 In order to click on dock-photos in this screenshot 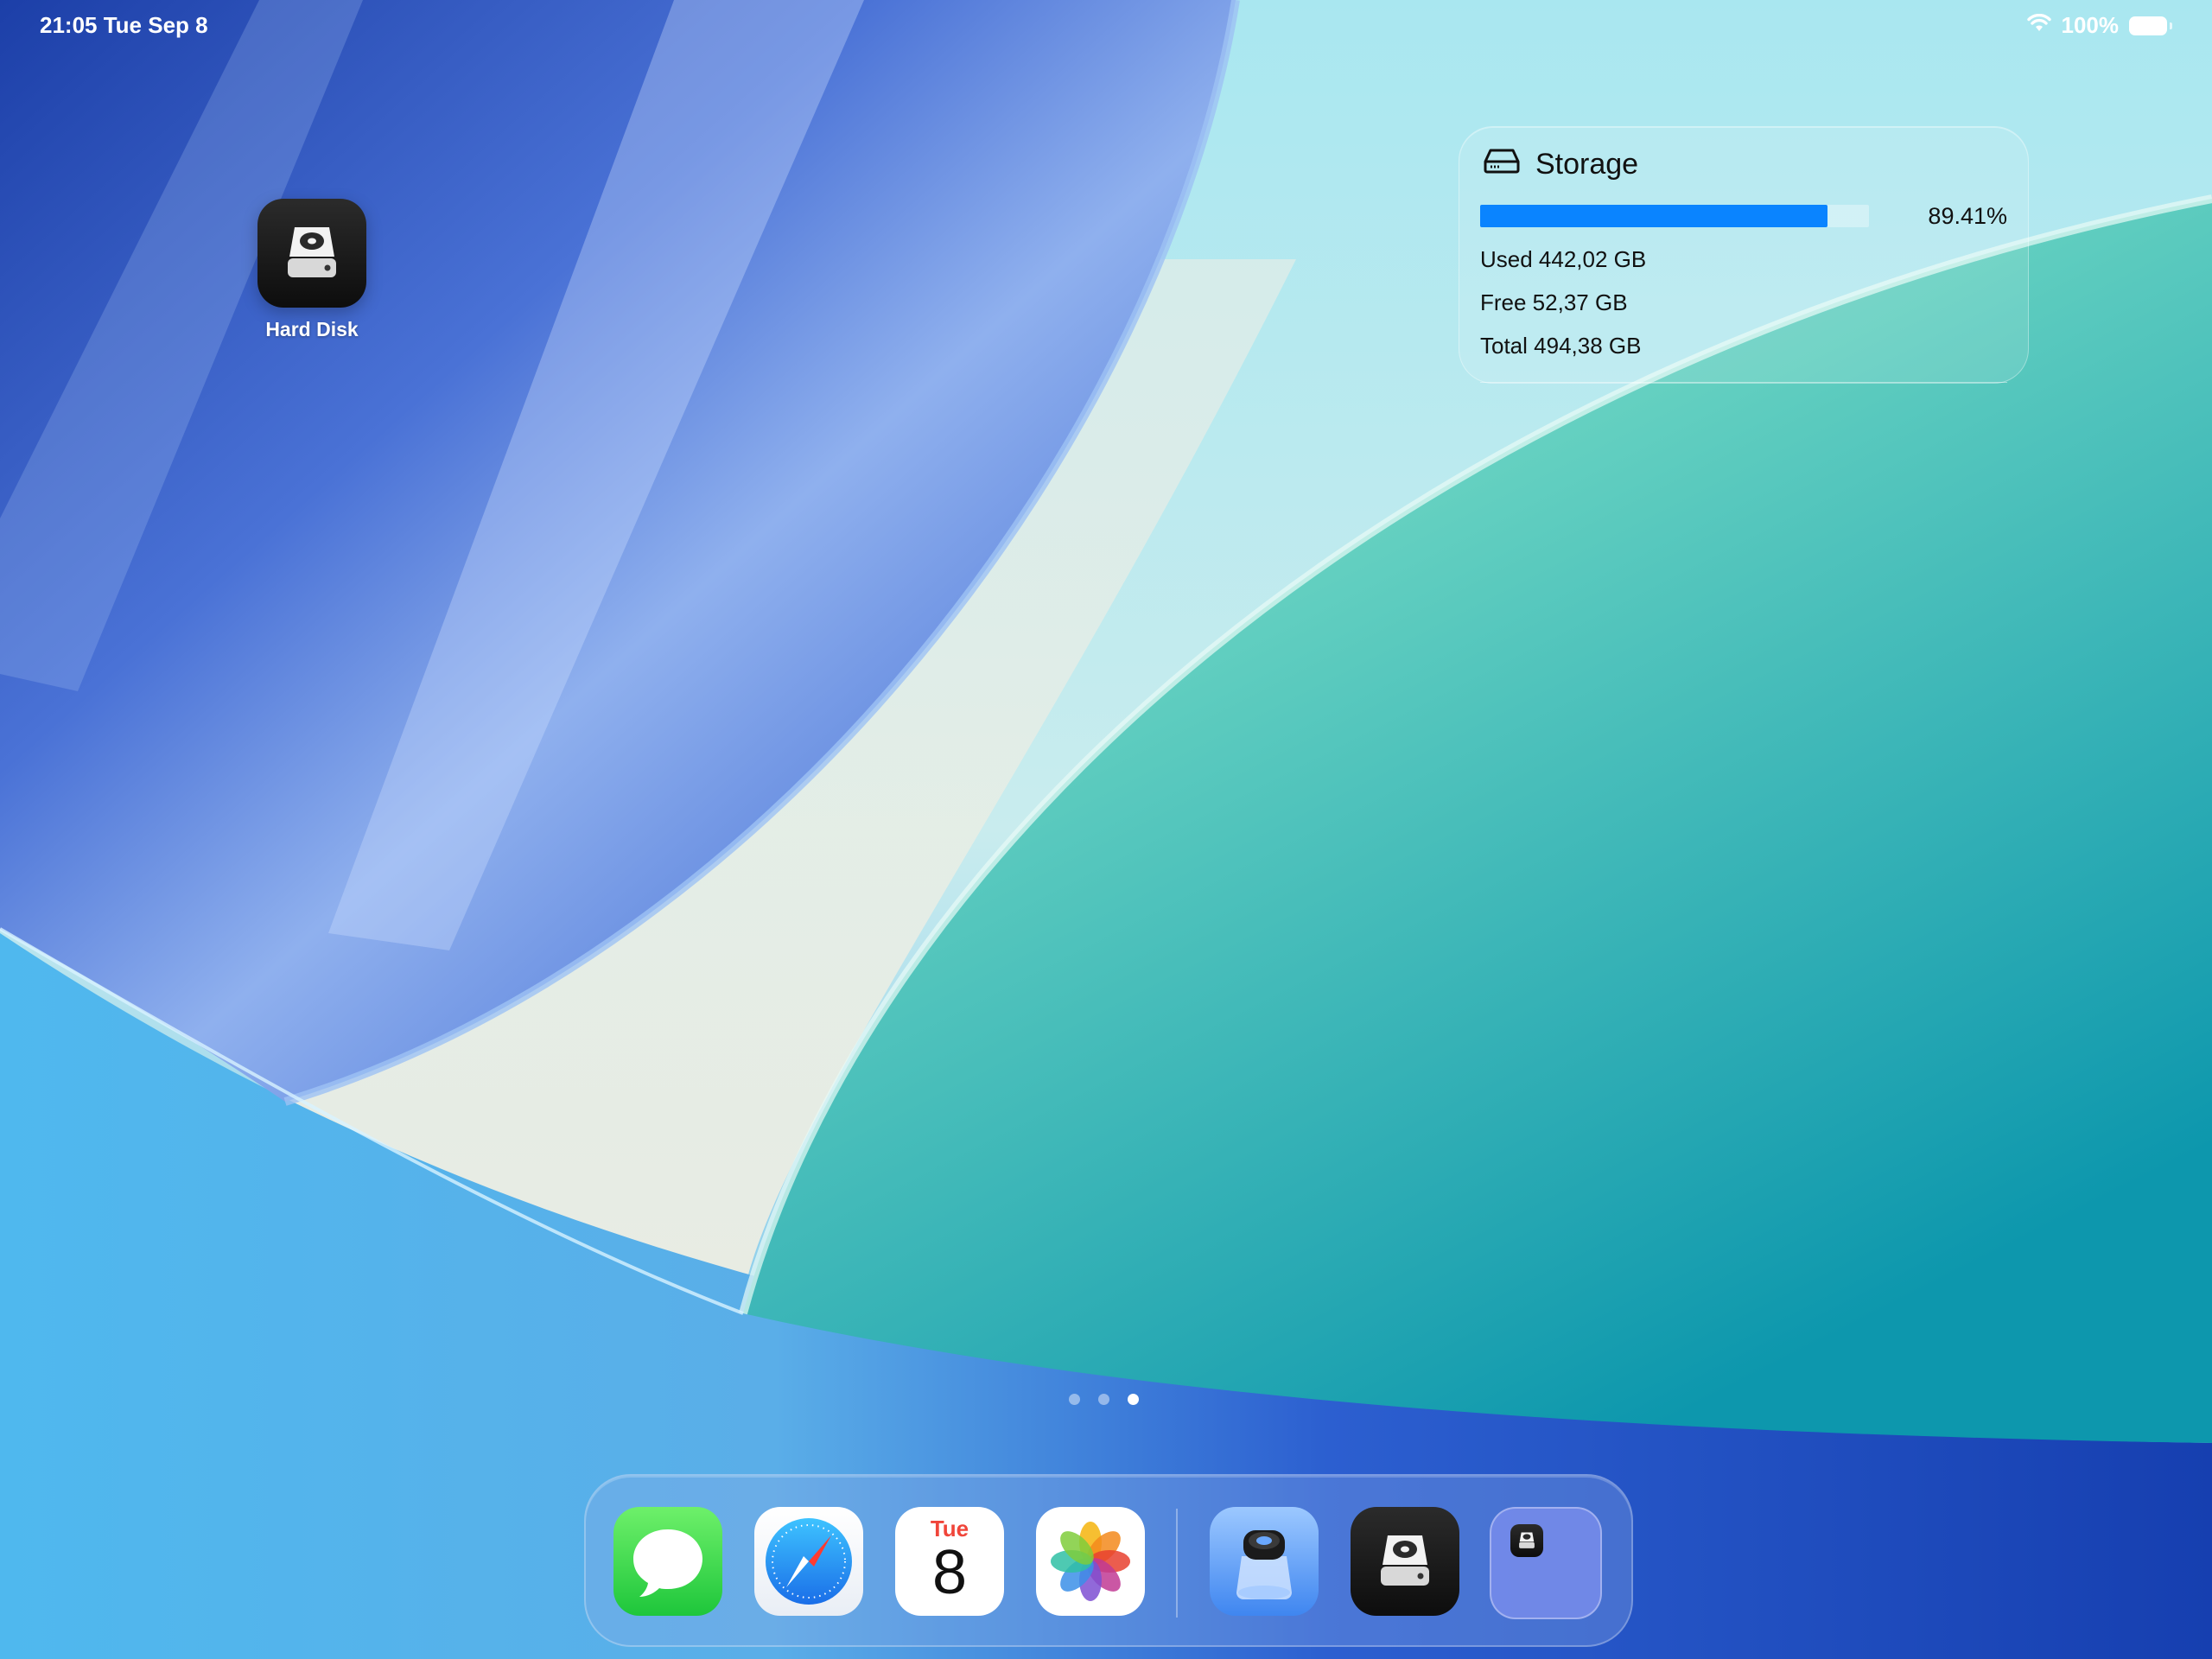, I will do `click(1090, 1561)`.